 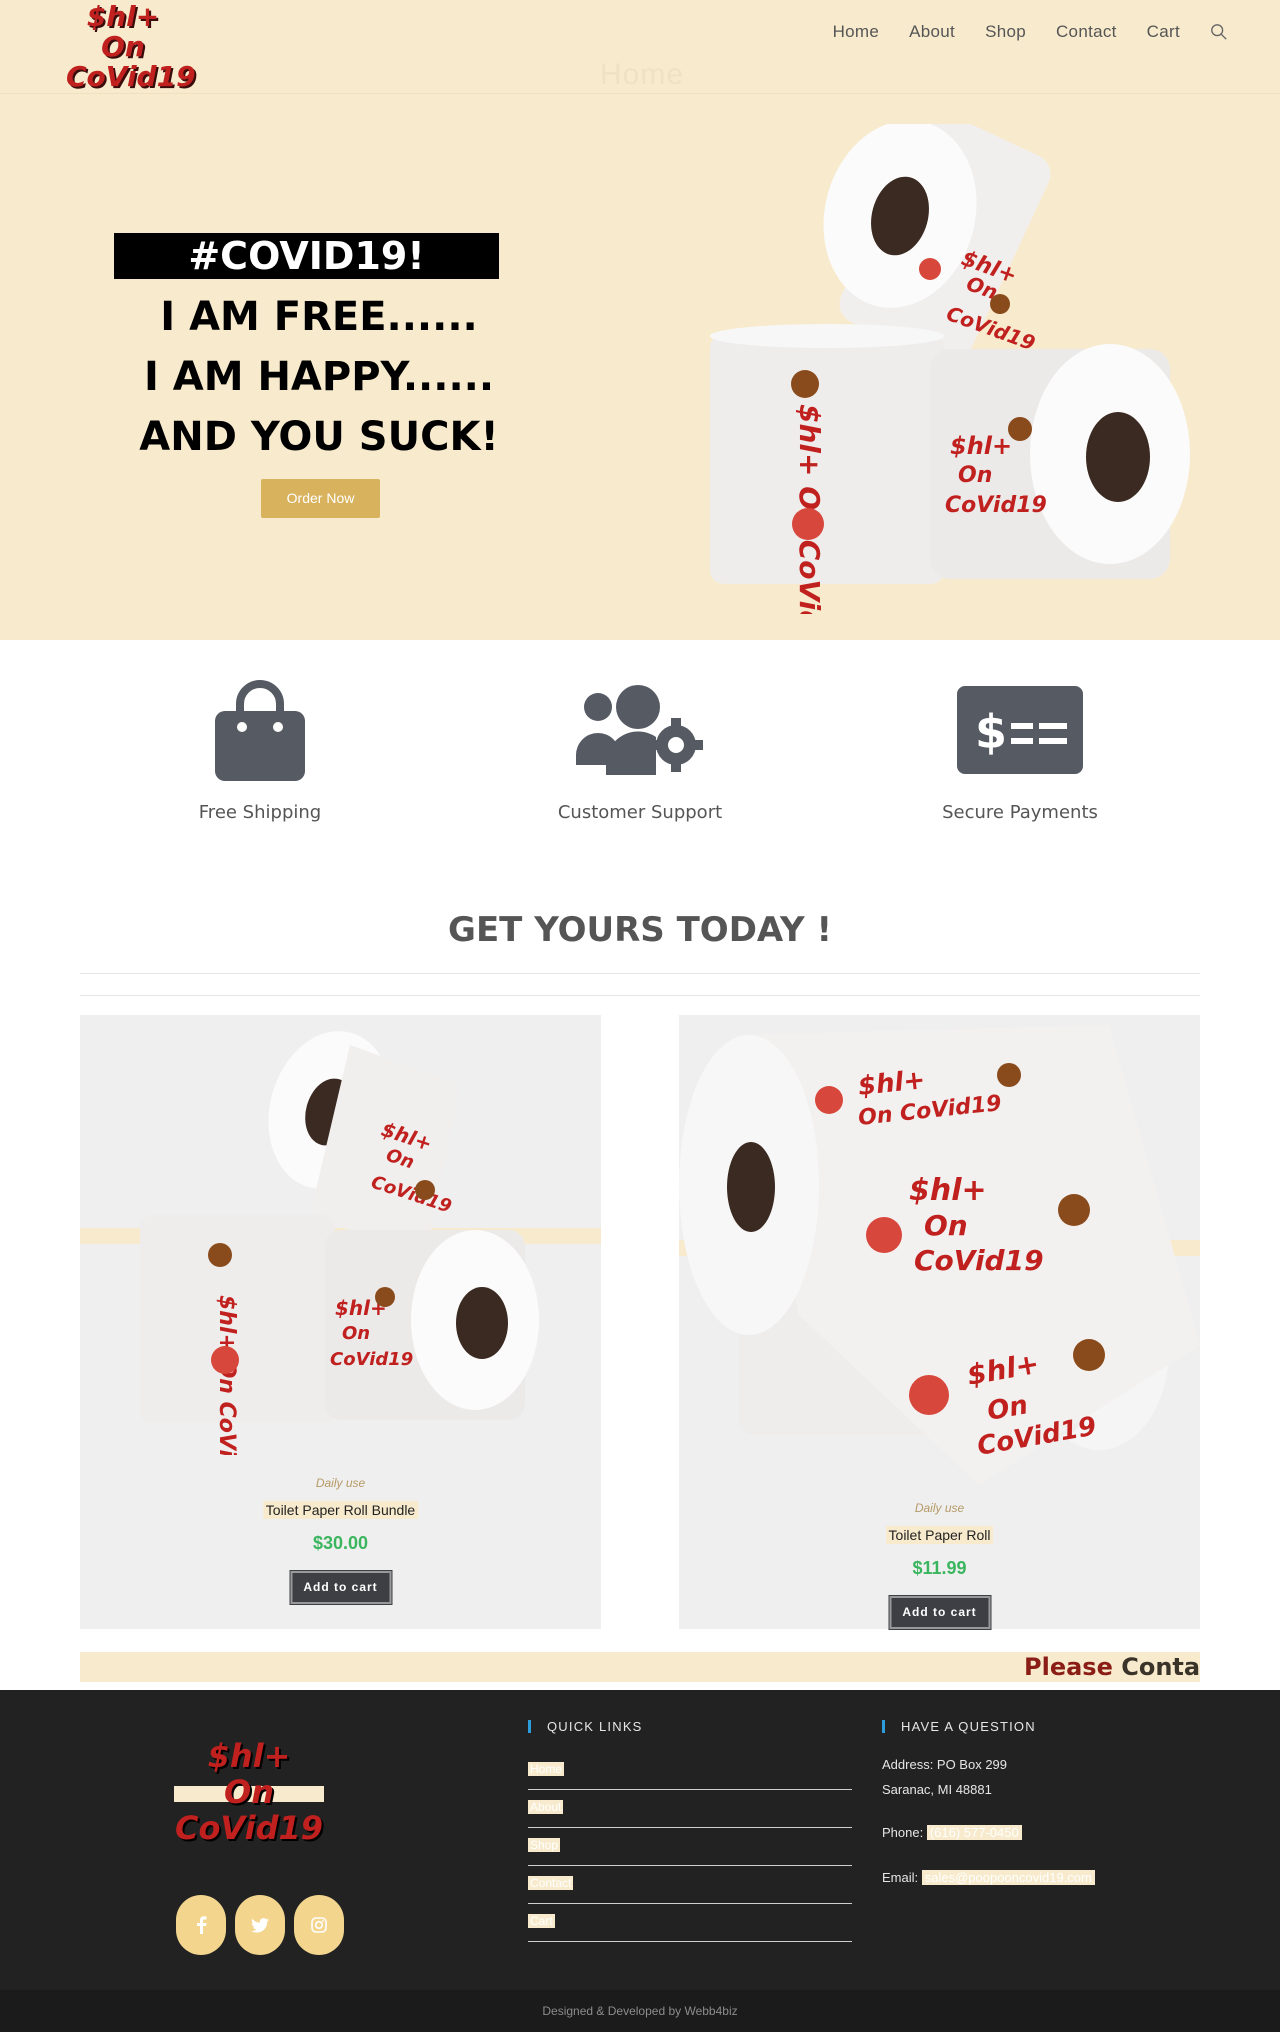 I want to click on marquee-text: Please Contac, so click(x=1112, y=1667).